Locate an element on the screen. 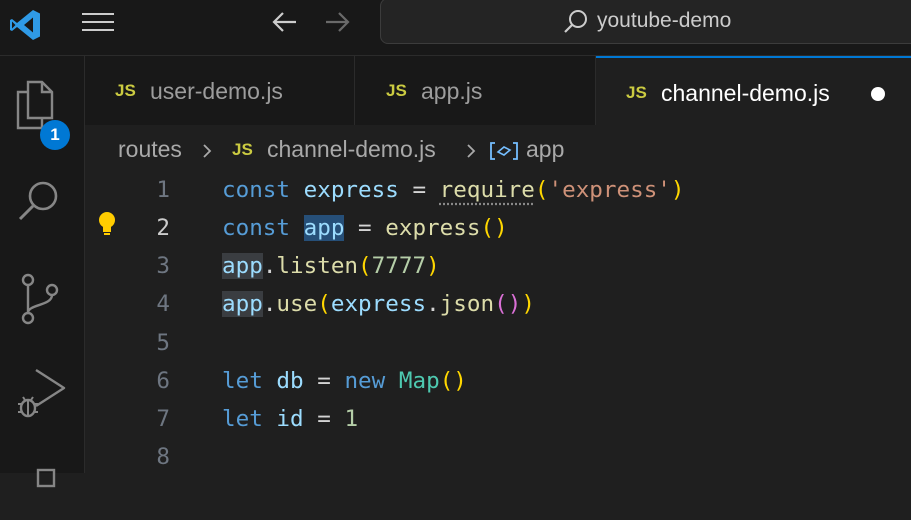 The height and width of the screenshot is (520, 911). extensions-icon is located at coordinates (46, 478).